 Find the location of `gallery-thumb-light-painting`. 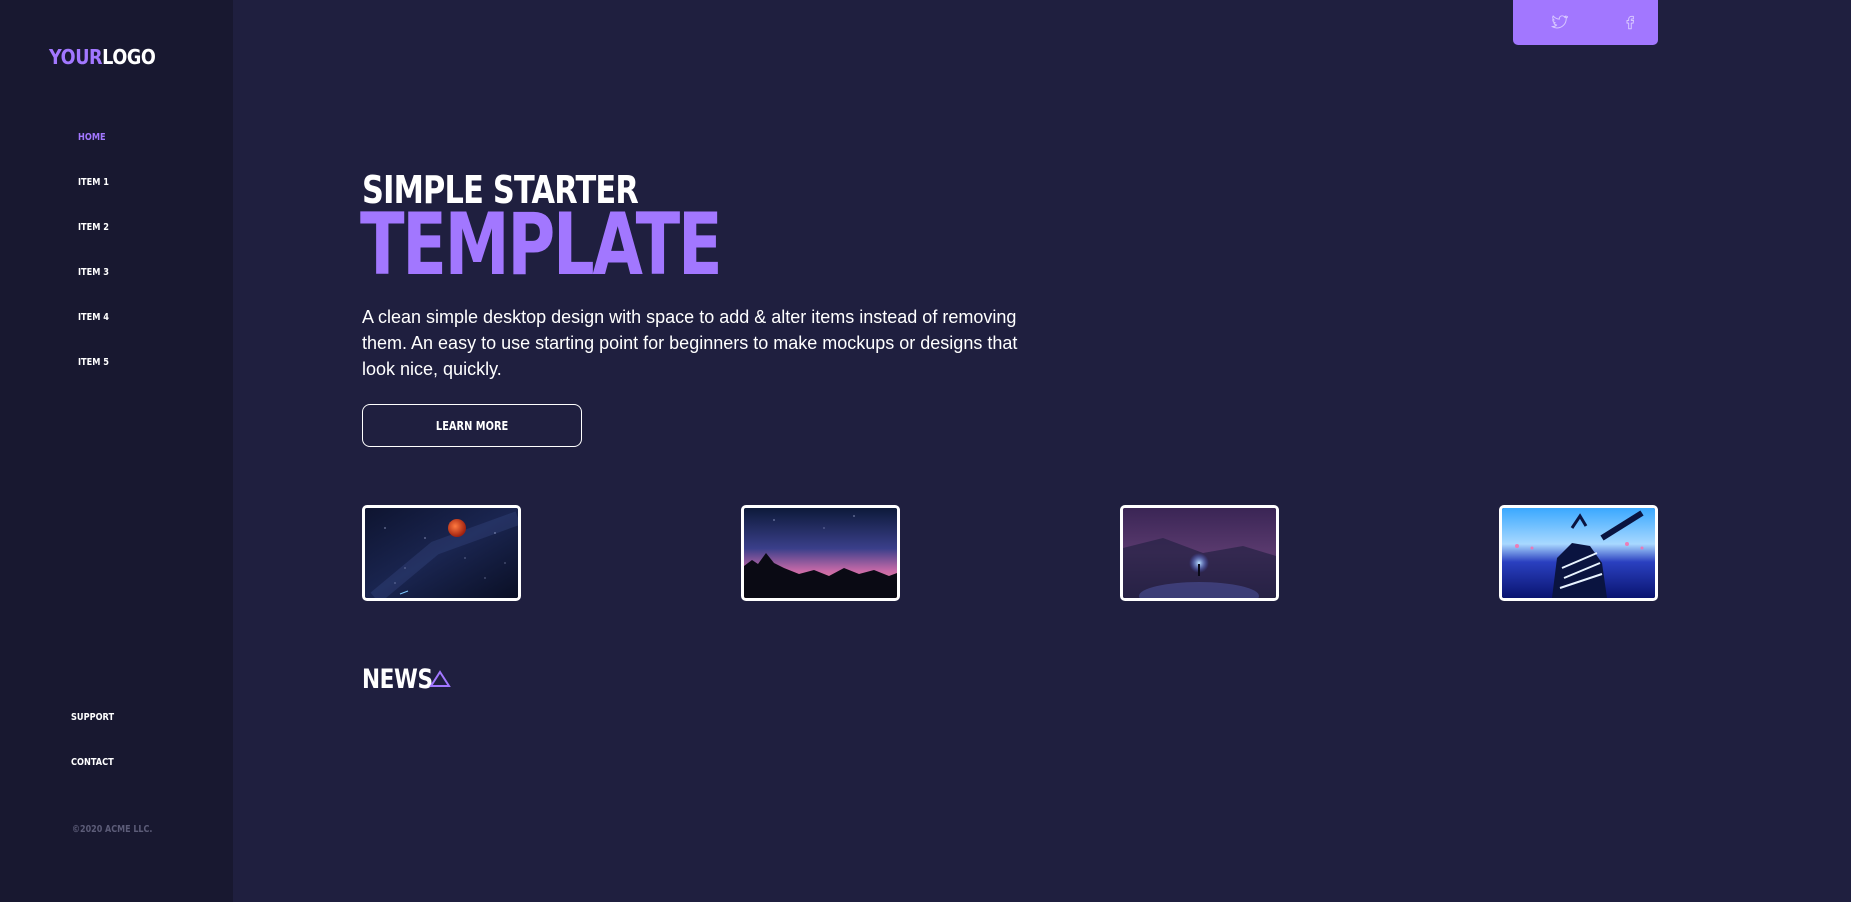

gallery-thumb-light-painting is located at coordinates (1199, 553).